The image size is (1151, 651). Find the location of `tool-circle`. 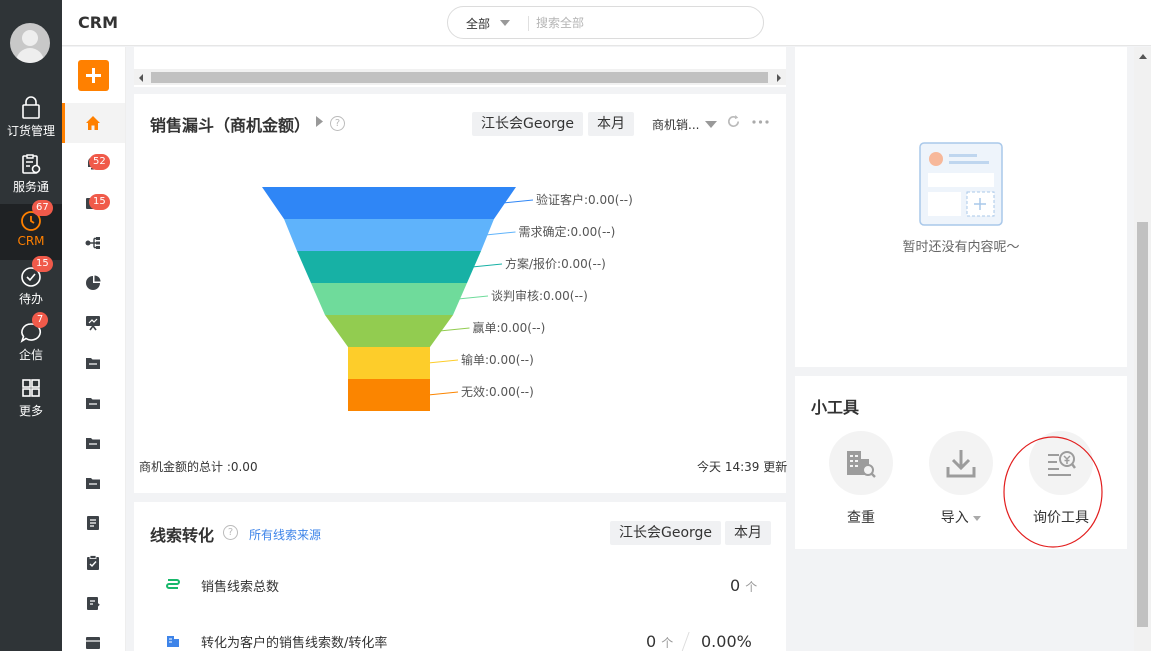

tool-circle is located at coordinates (861, 463).